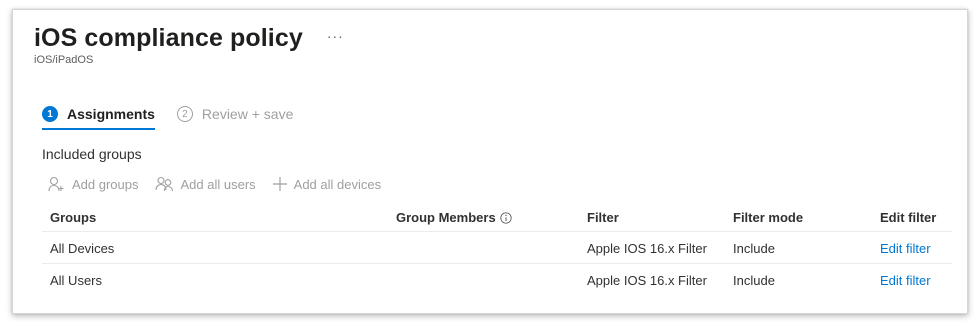  What do you see at coordinates (163, 184) in the screenshot?
I see `users-icon` at bounding box center [163, 184].